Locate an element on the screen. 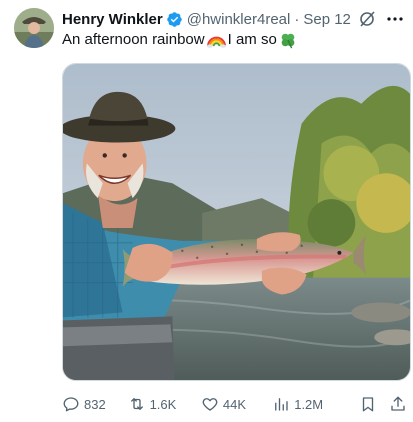 This screenshot has height=422, width=413. share-icon is located at coordinates (398, 403).